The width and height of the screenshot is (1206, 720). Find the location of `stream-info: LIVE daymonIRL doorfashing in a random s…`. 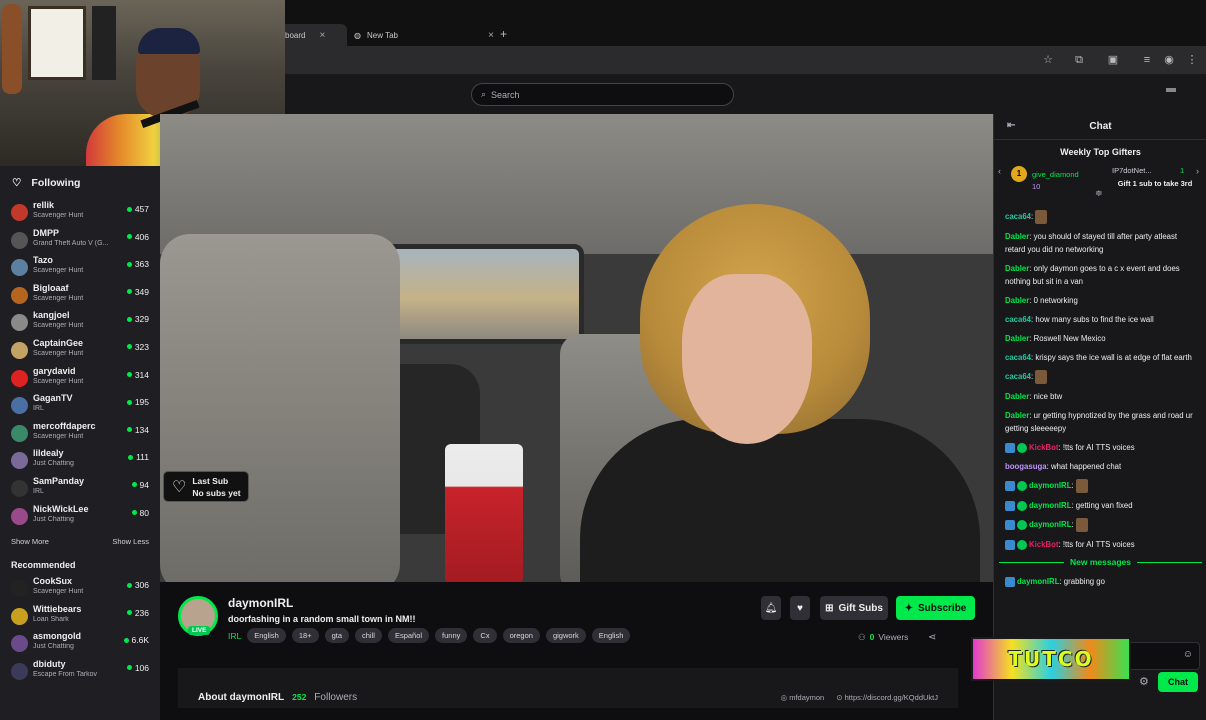

stream-info: LIVE daymonIRL doorfashing in a random s… is located at coordinates (576, 651).